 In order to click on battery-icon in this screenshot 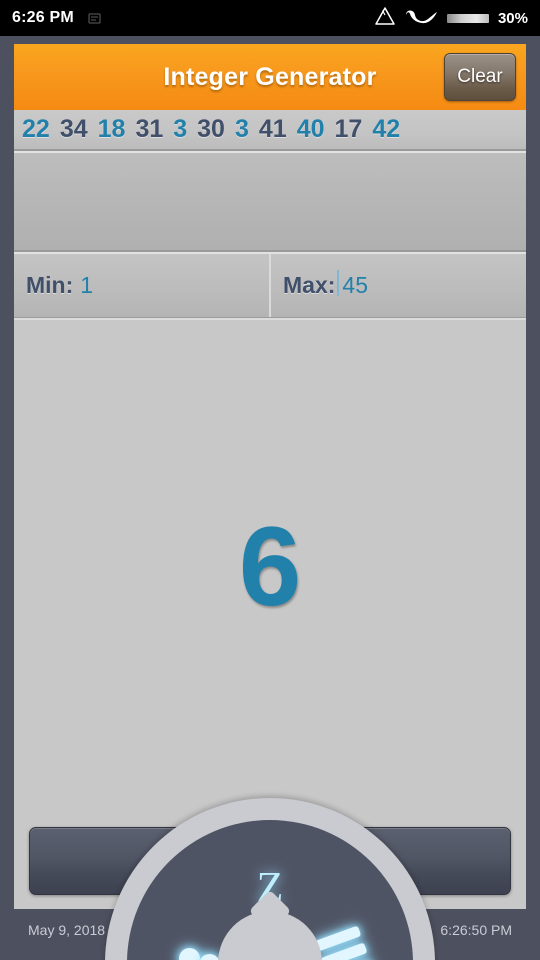, I will do `click(467, 18)`.